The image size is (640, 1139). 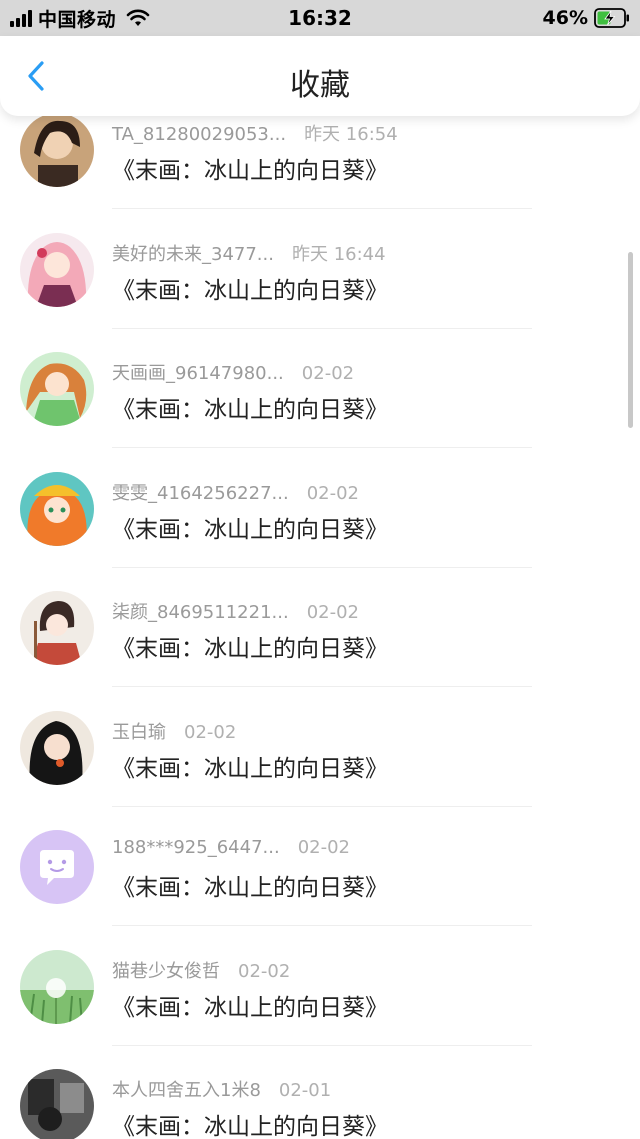 I want to click on scrollbar, so click(x=630, y=340).